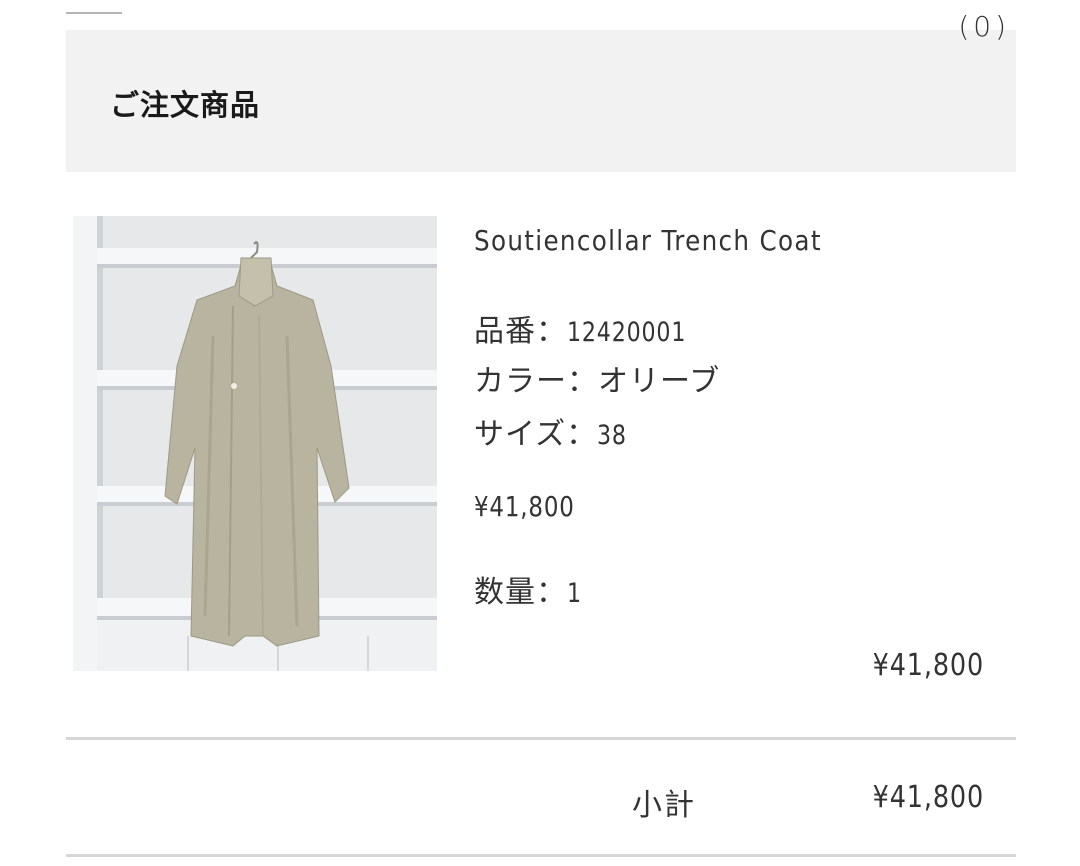 Image resolution: width=1080 pixels, height=866 pixels. What do you see at coordinates (664, 805) in the screenshot?
I see `subtotal-label: 小計` at bounding box center [664, 805].